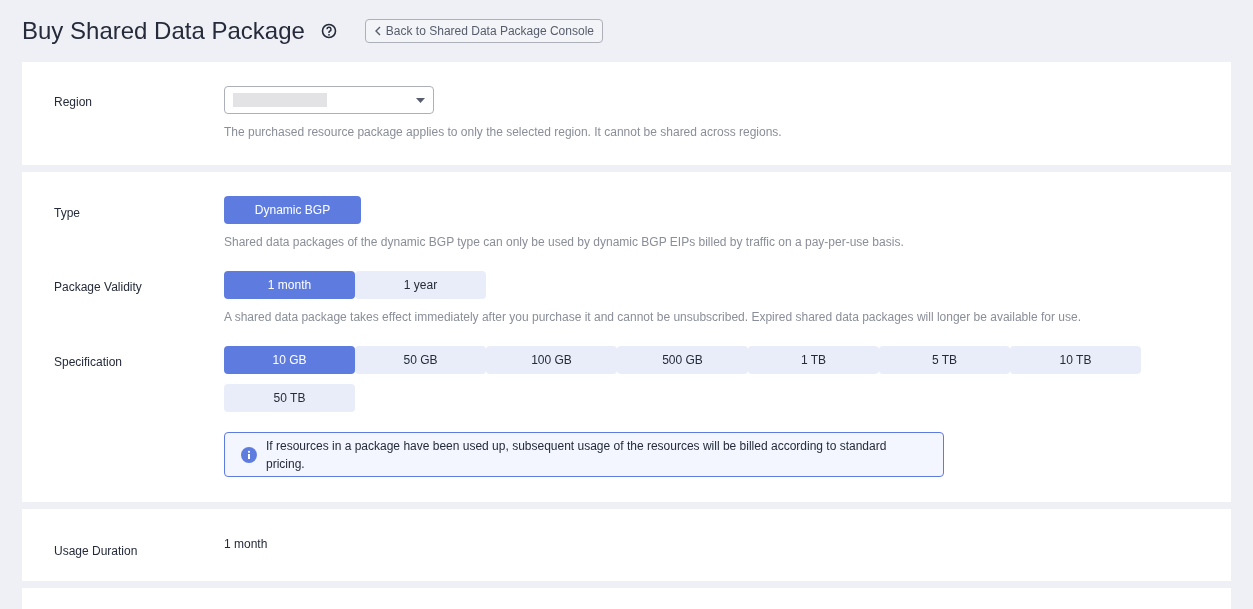 The height and width of the screenshot is (609, 1253). What do you see at coordinates (329, 100) in the screenshot?
I see `region-select` at bounding box center [329, 100].